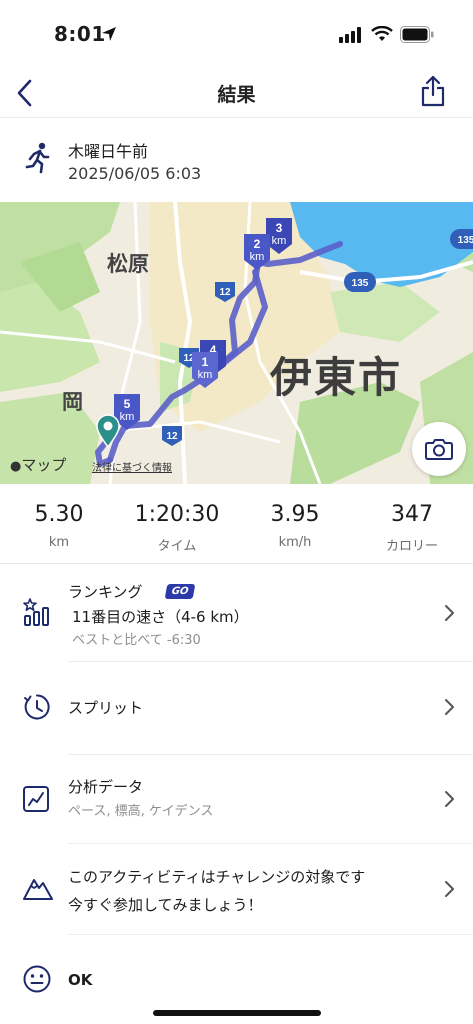 This screenshot has width=473, height=1024. Describe the element at coordinates (177, 528) in the screenshot. I see `stat-time: 1:20:30 タイム` at that location.